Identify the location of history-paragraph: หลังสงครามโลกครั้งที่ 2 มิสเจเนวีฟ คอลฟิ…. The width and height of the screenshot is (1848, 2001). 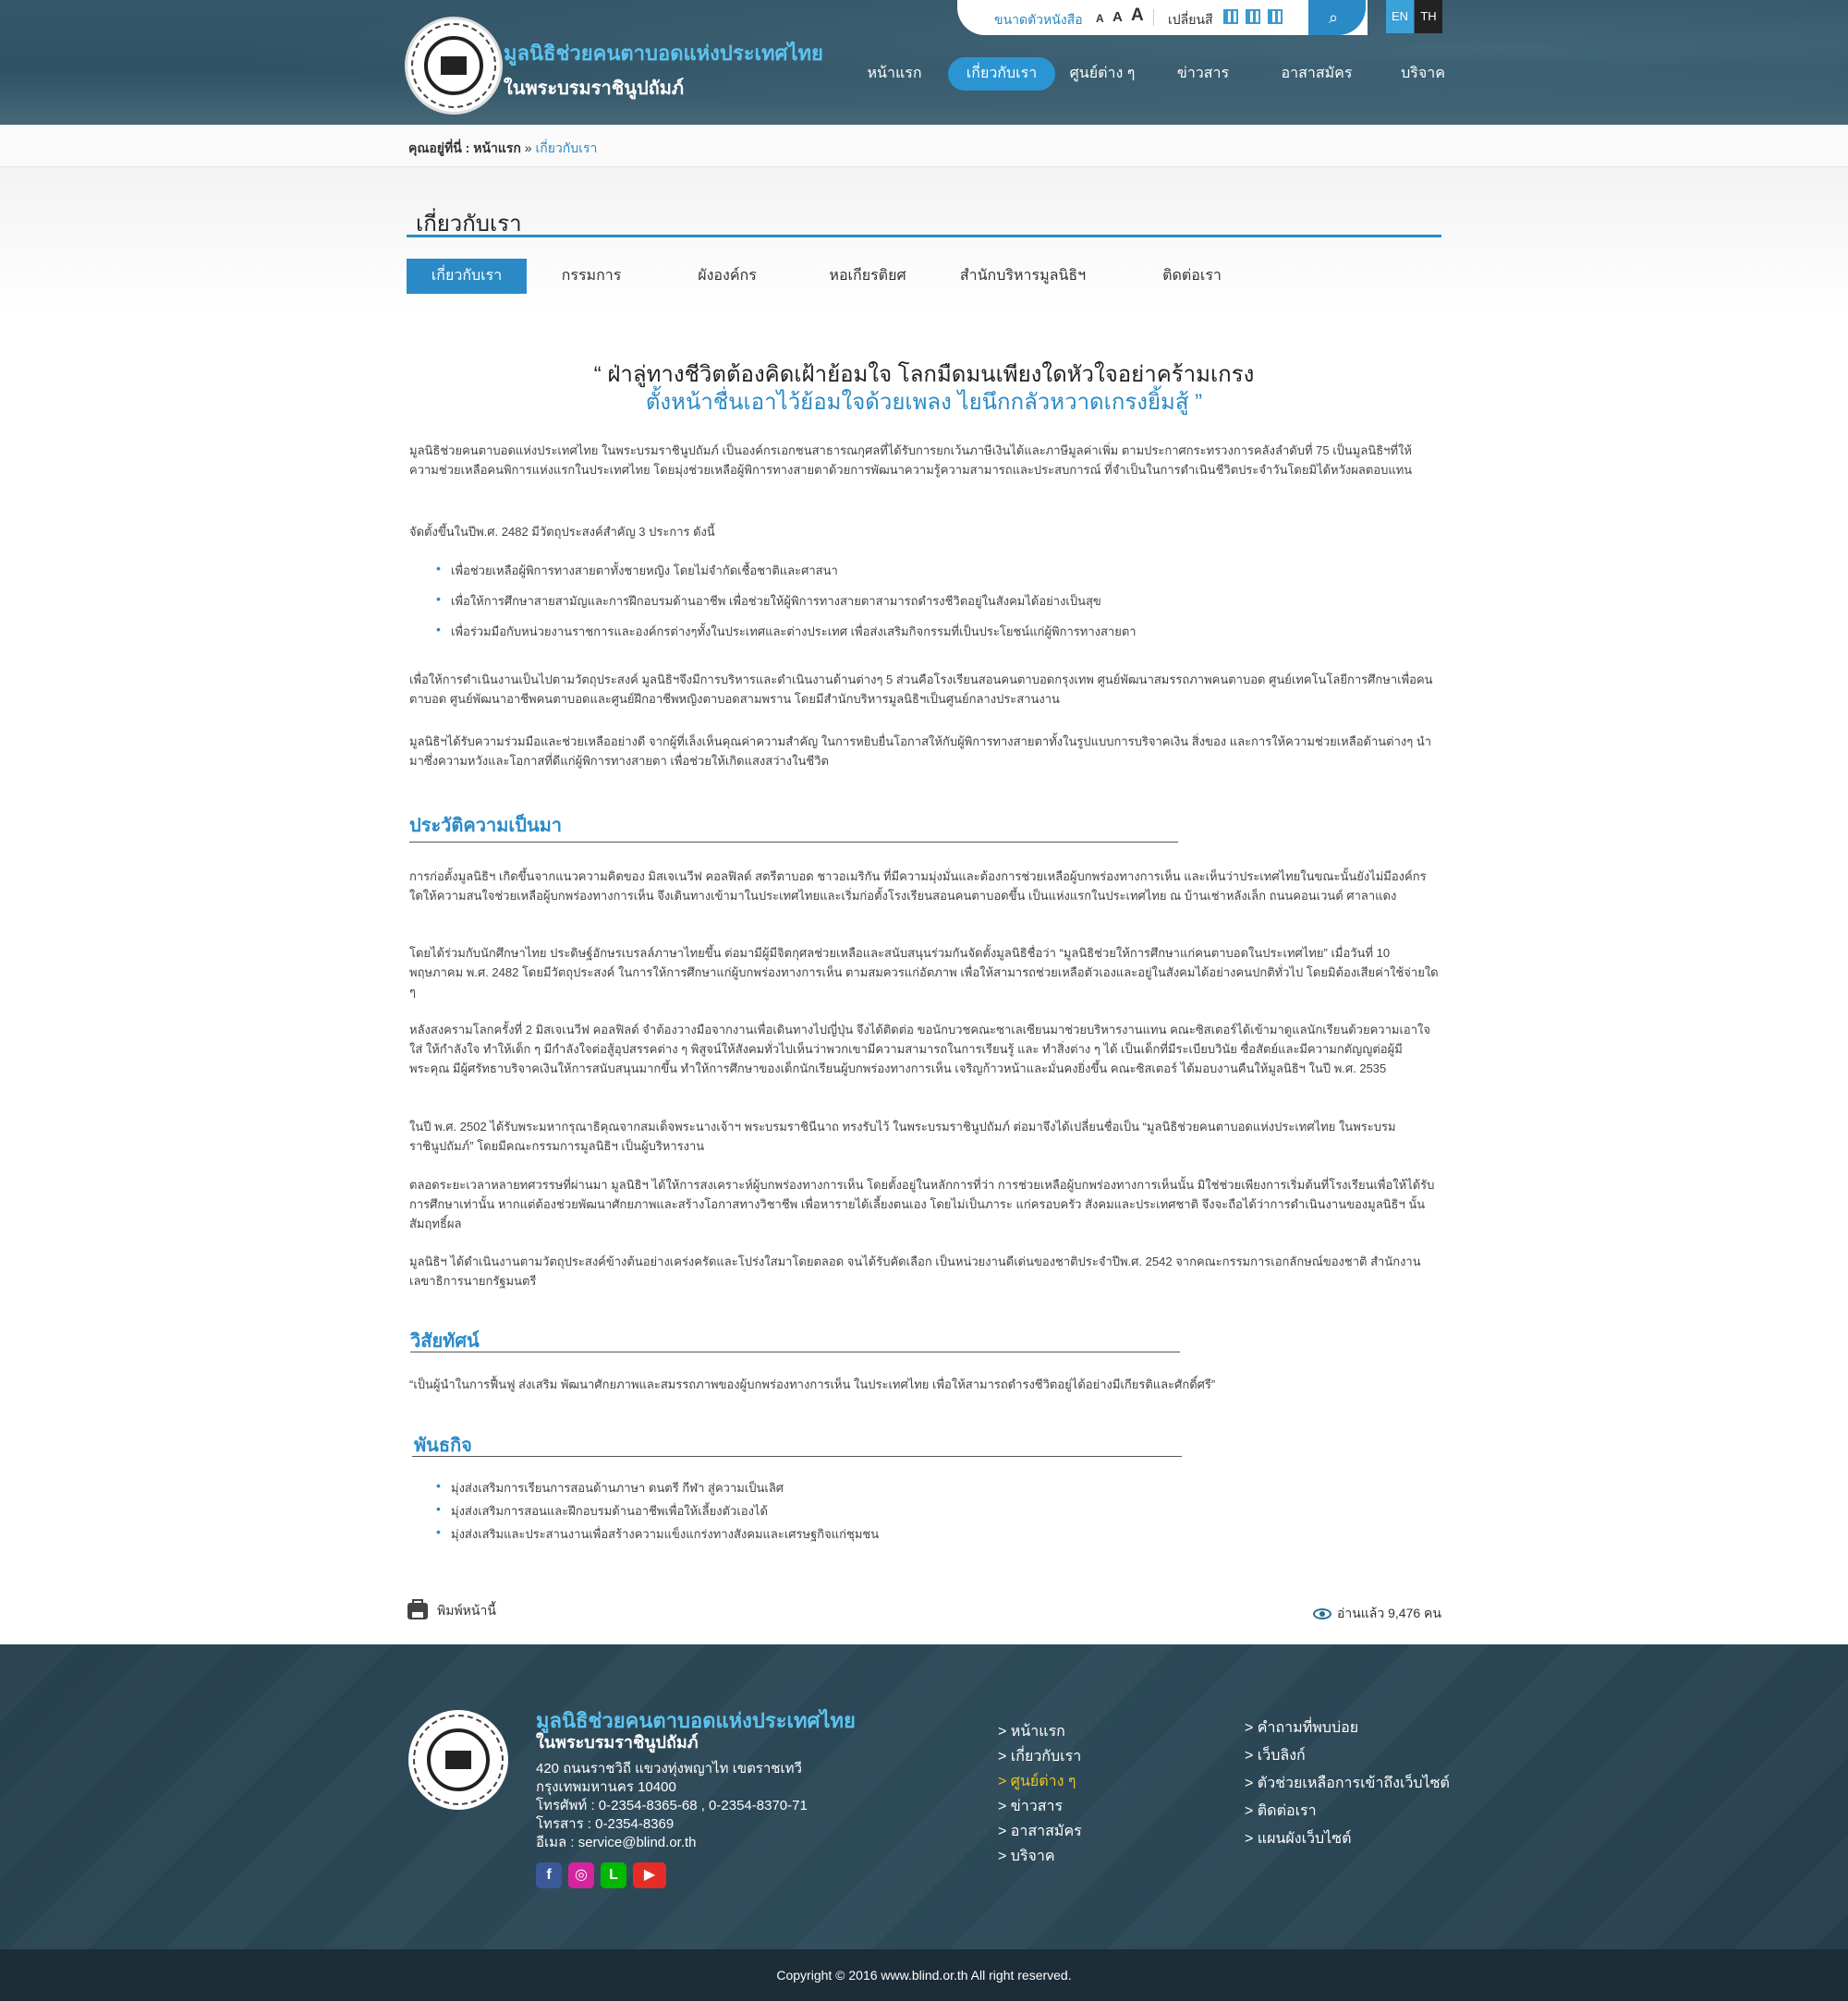
(919, 1049).